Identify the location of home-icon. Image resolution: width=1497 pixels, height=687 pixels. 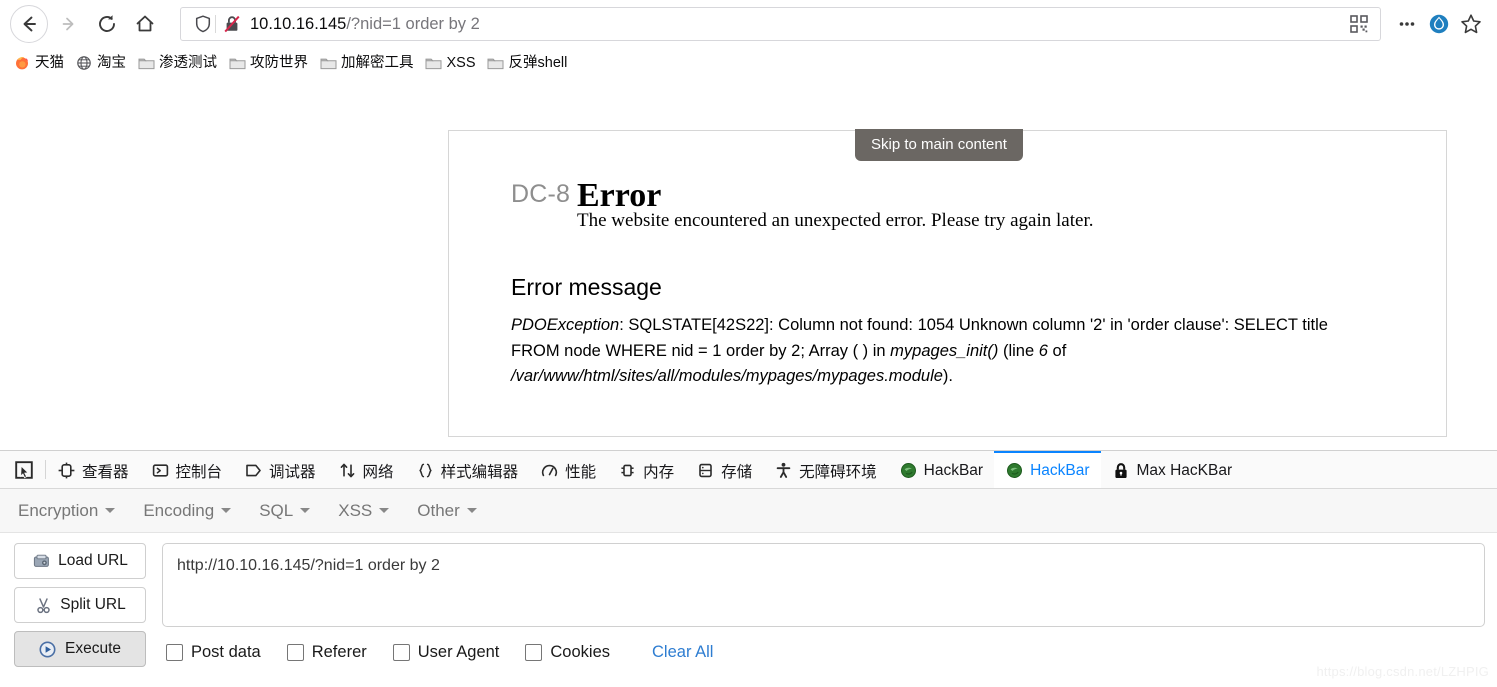
(145, 23).